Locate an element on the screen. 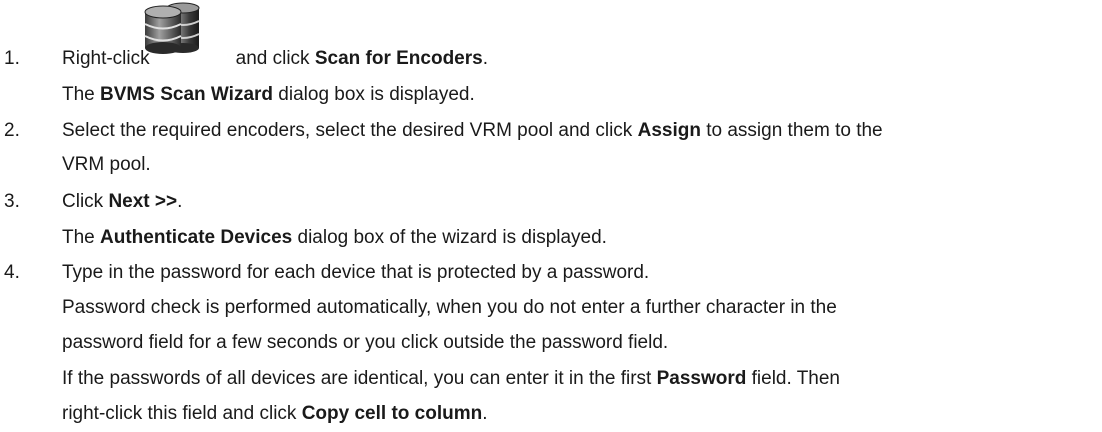  step-1-line-1: Right-click and click Scan for Encoders. is located at coordinates (275, 58).